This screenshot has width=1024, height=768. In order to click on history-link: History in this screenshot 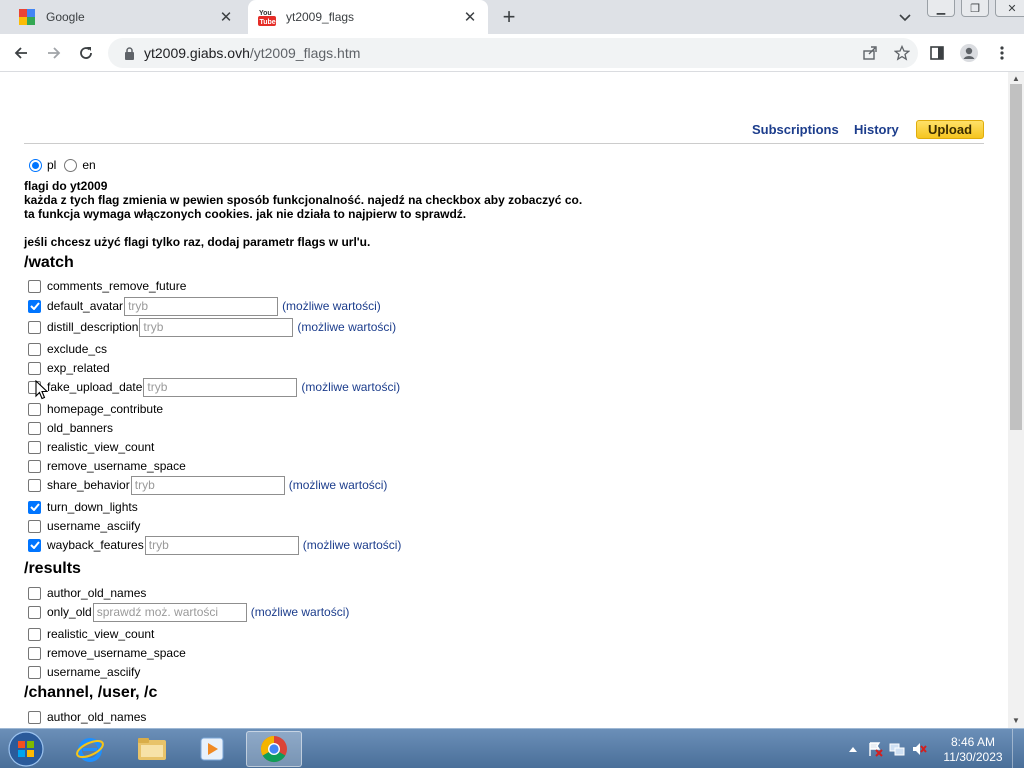, I will do `click(876, 129)`.